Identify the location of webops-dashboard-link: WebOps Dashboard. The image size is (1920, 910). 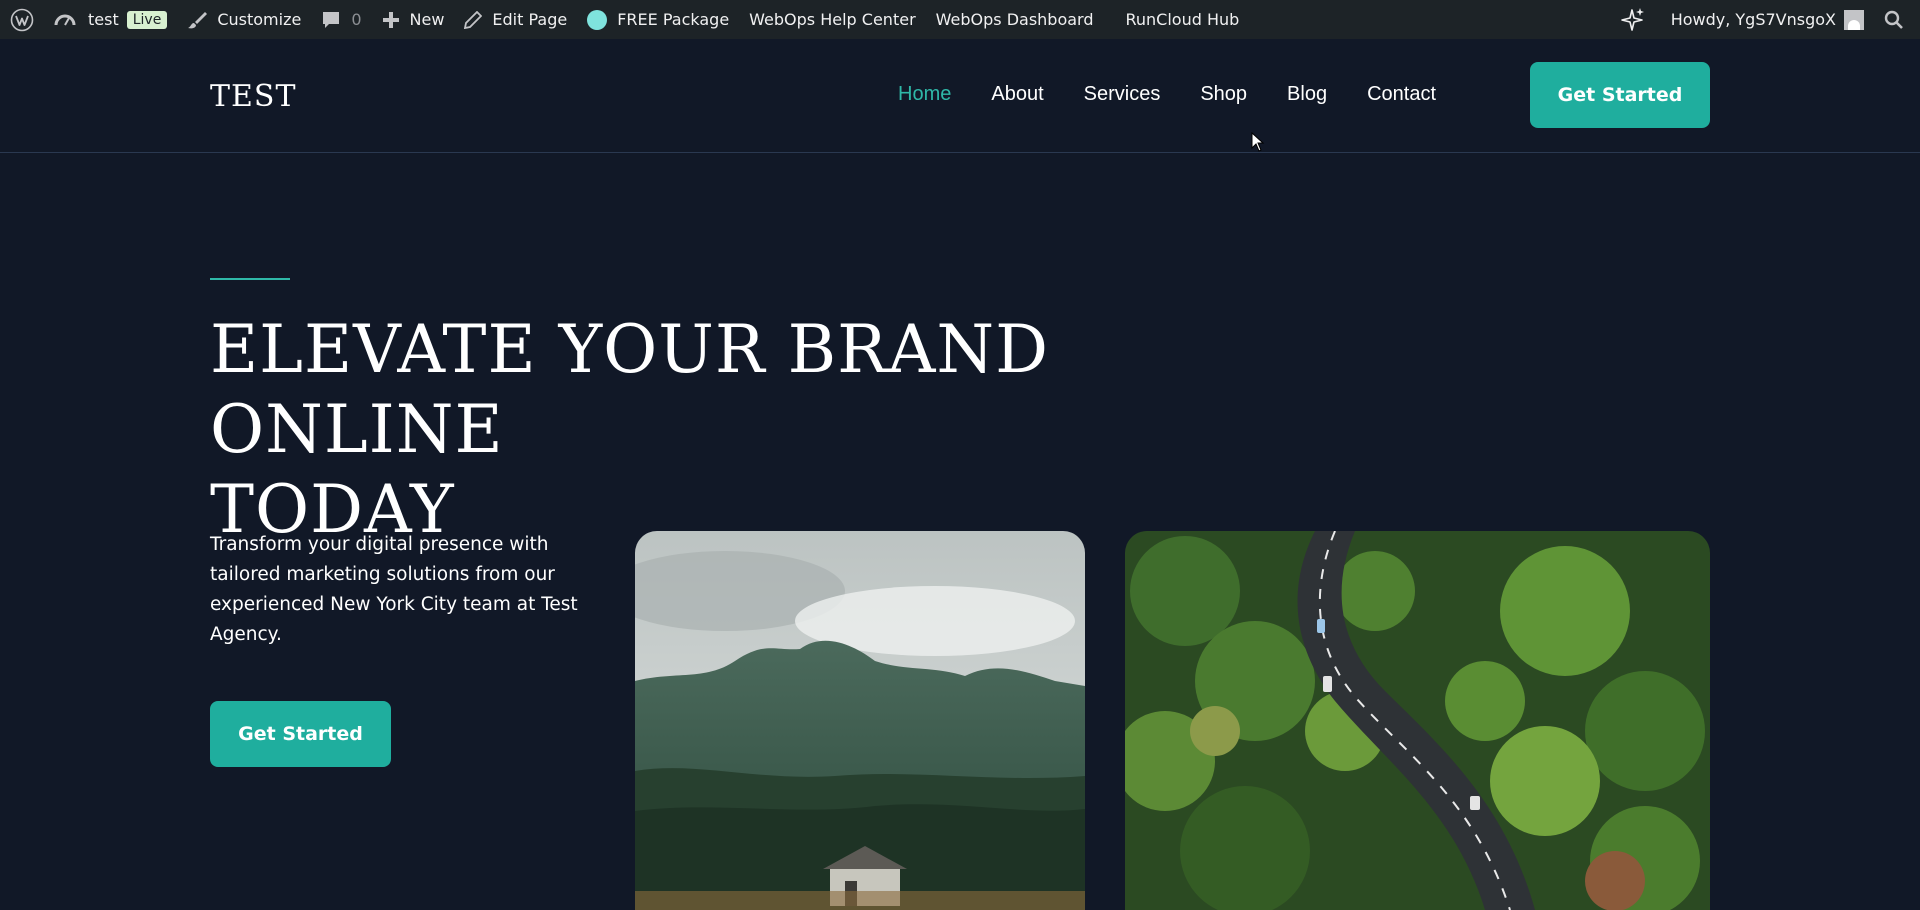
(1015, 19).